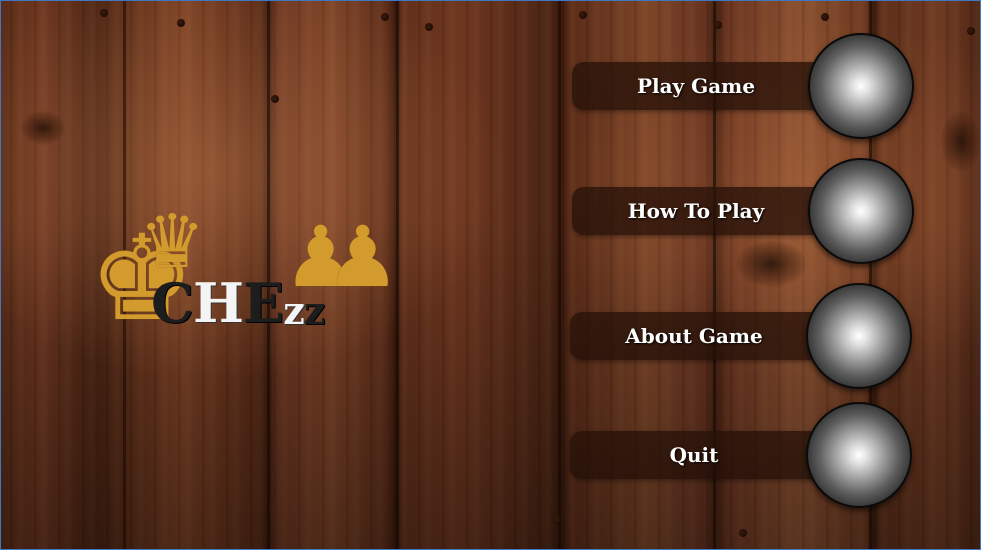 The image size is (981, 550). I want to click on logo-wordmark: CHEzz, so click(238, 303).